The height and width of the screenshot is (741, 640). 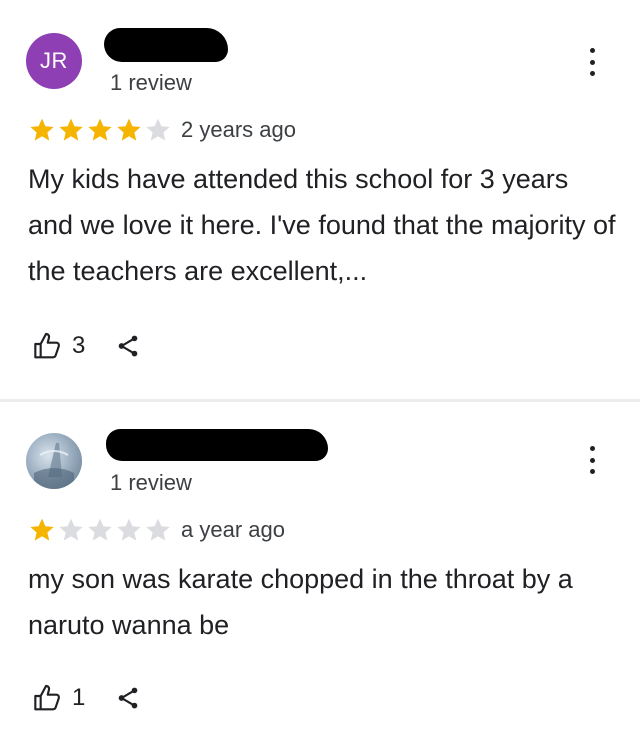 I want to click on review-date: 2 years ago, so click(x=238, y=129).